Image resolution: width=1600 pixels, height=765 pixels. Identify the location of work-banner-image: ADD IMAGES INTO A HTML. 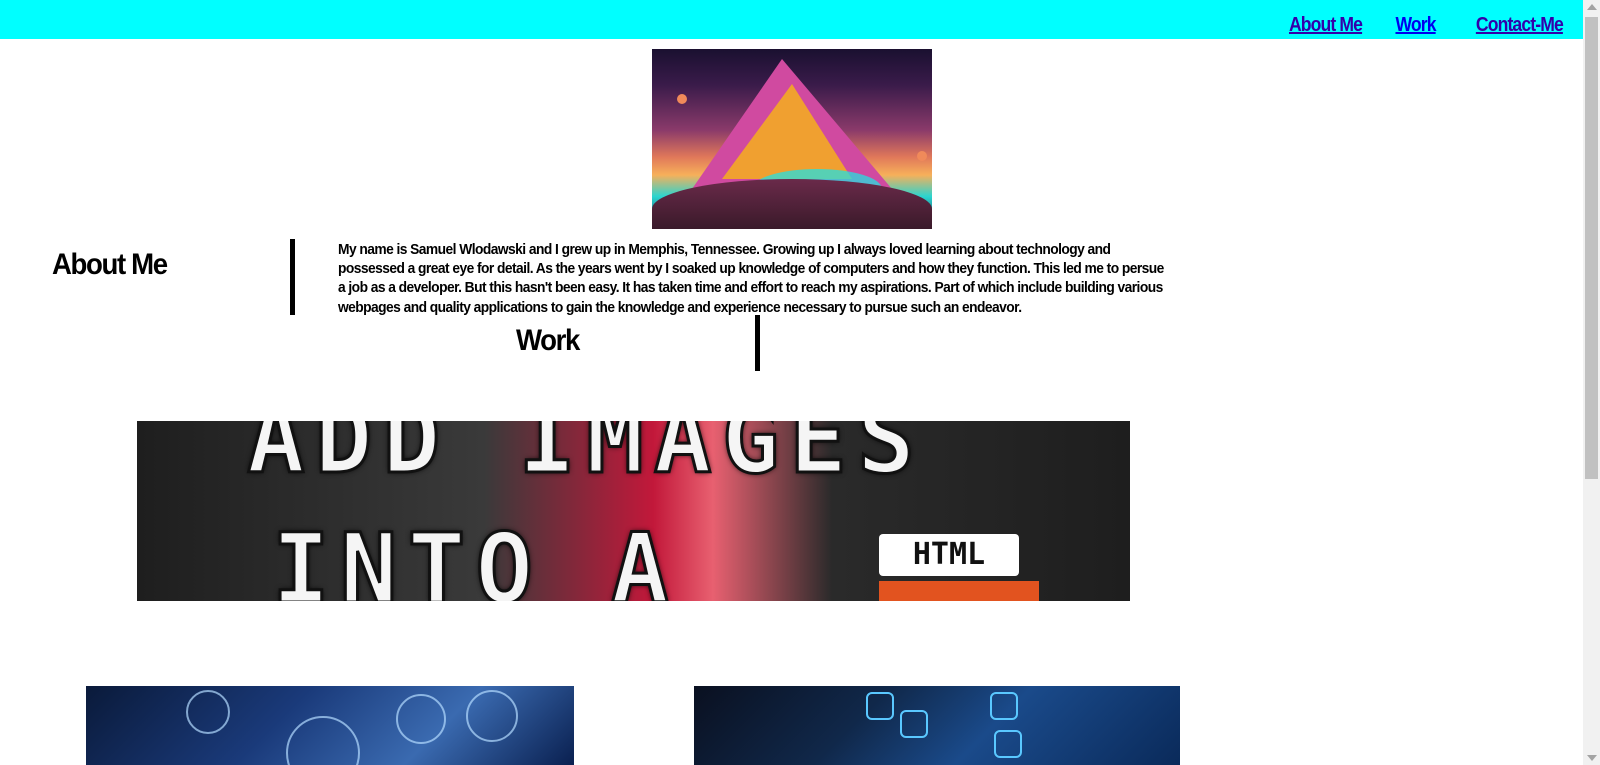
(633, 511).